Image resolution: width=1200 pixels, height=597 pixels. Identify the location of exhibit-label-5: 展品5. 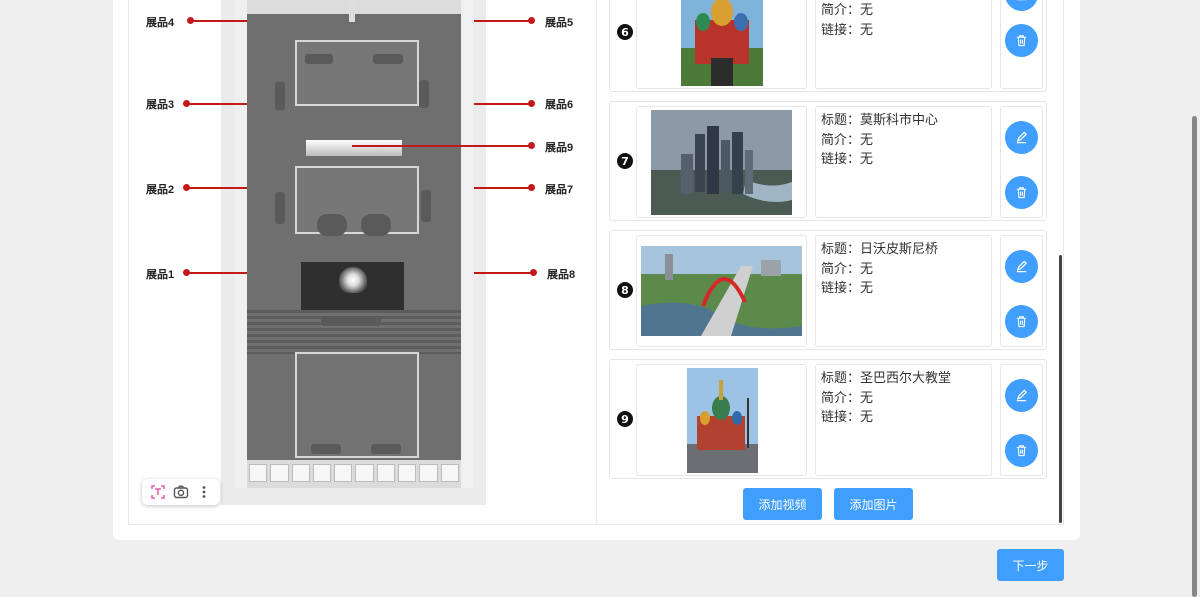
(559, 22).